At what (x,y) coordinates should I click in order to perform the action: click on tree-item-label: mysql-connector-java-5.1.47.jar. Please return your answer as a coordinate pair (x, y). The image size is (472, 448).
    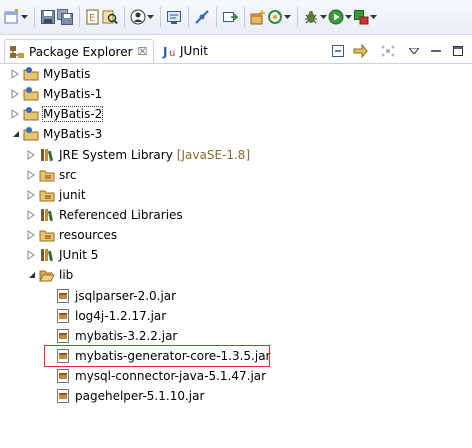
    Looking at the image, I should click on (171, 376).